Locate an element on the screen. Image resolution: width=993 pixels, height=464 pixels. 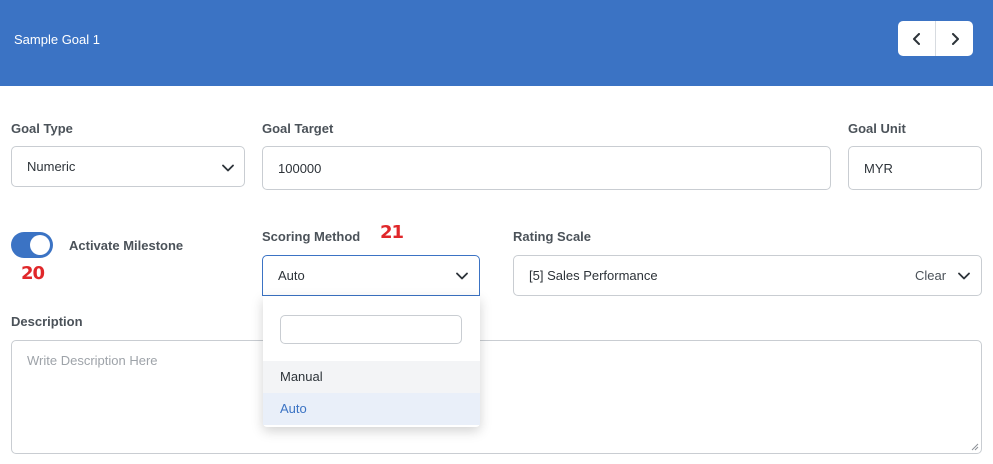
annotation-badge-20: 20 is located at coordinates (33, 273).